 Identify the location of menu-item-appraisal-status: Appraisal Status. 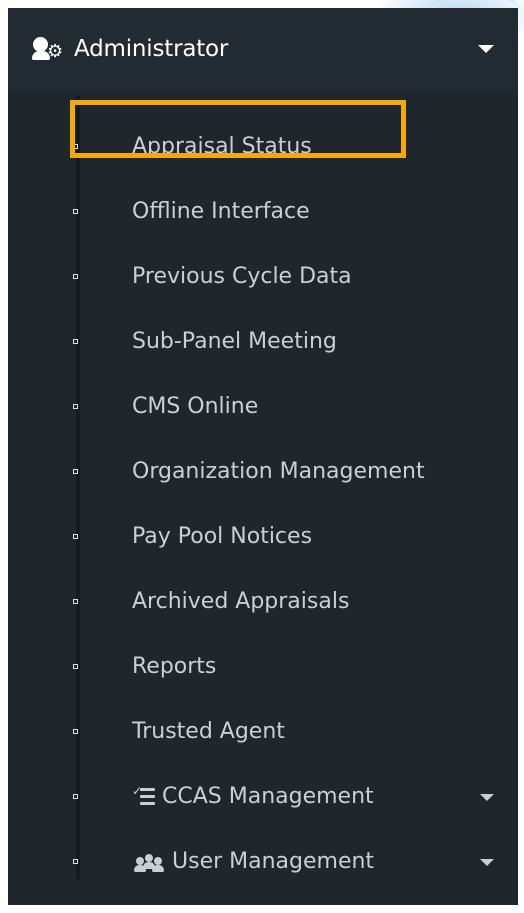
(263, 148).